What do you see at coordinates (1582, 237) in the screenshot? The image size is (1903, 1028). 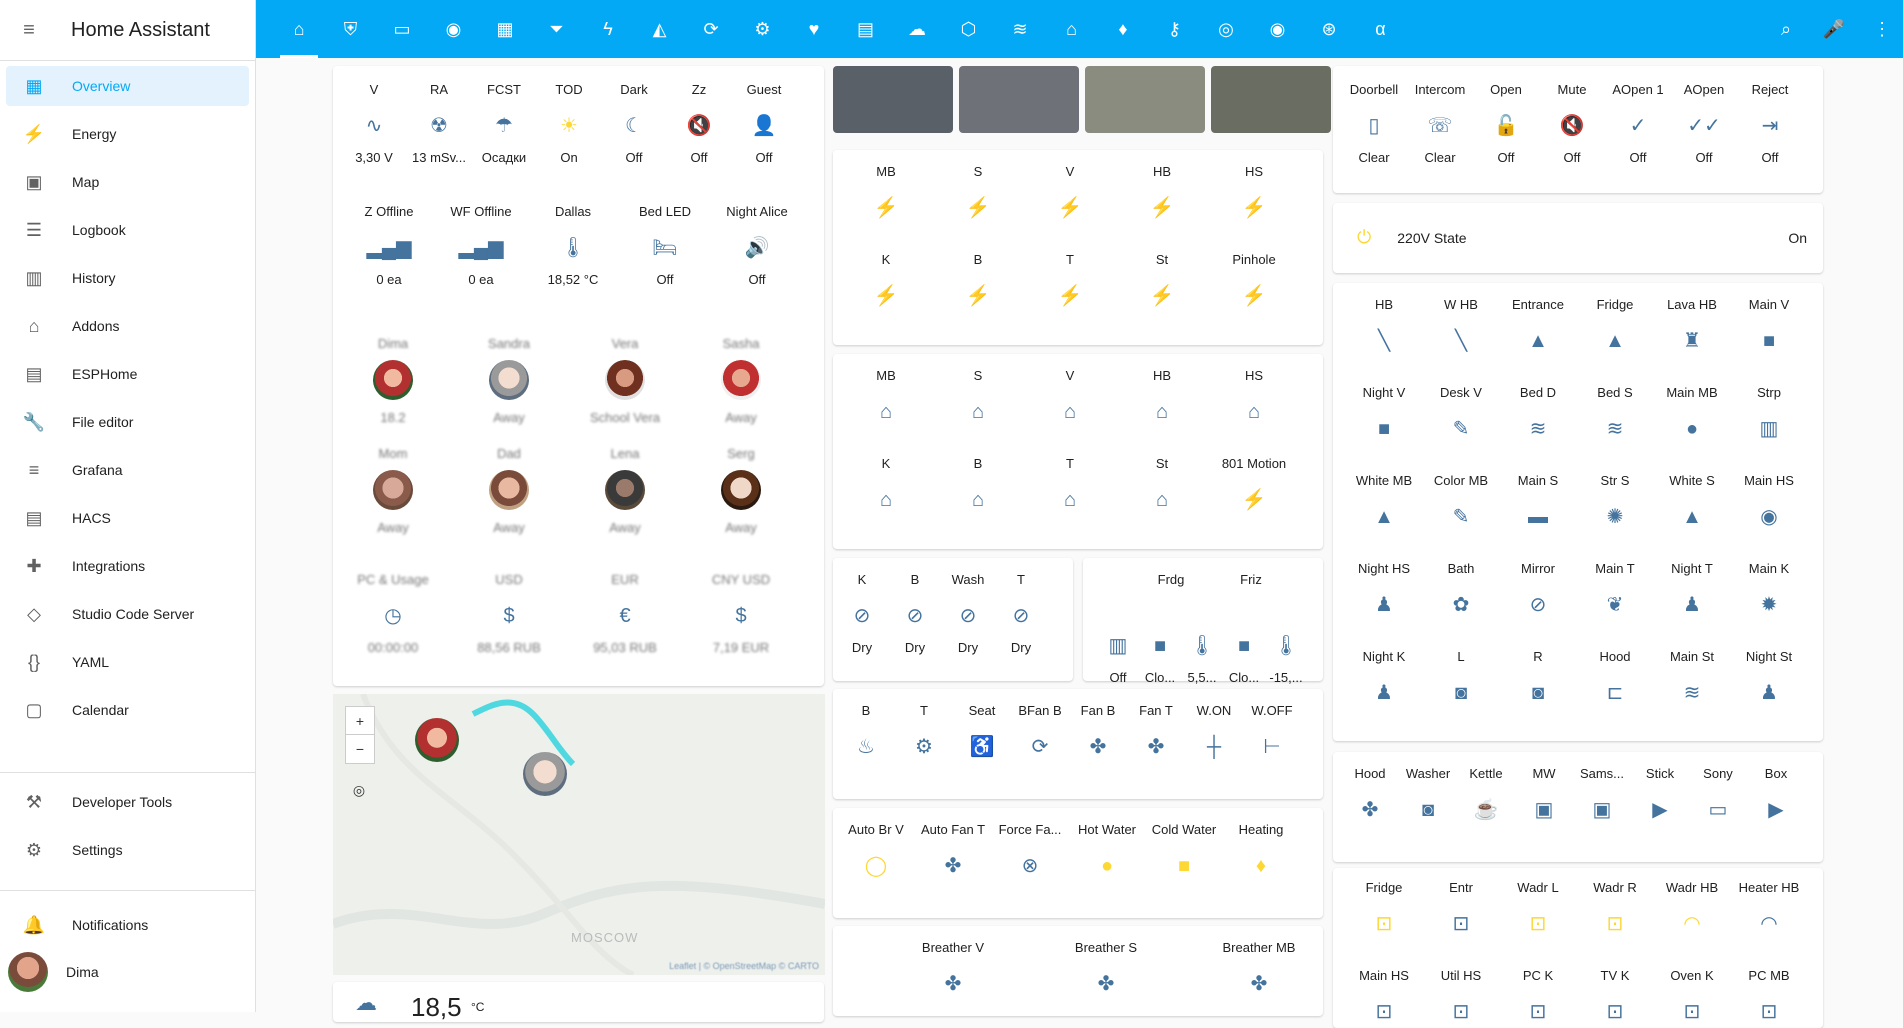 I see `power-row: ⏻ 220V State On` at bounding box center [1582, 237].